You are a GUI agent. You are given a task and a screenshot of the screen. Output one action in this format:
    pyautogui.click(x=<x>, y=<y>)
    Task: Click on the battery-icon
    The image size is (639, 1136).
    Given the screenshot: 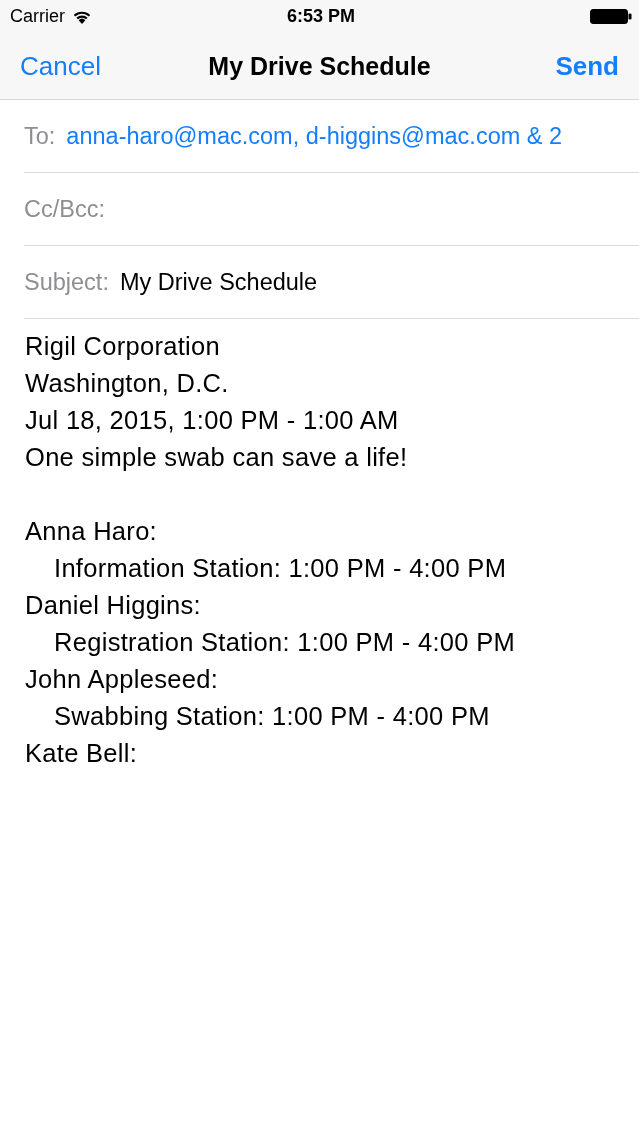 What is the action you would take?
    pyautogui.click(x=611, y=16)
    